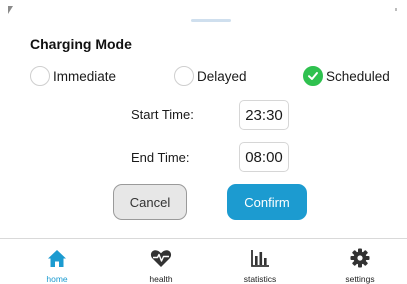 The image size is (407, 284). I want to click on window-corner-marker-right, so click(396, 9).